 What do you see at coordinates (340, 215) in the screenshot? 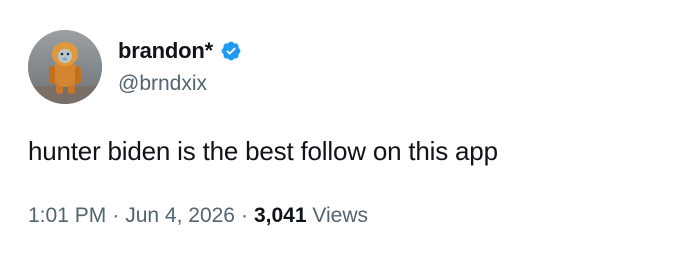
I see `views-label: Views` at bounding box center [340, 215].